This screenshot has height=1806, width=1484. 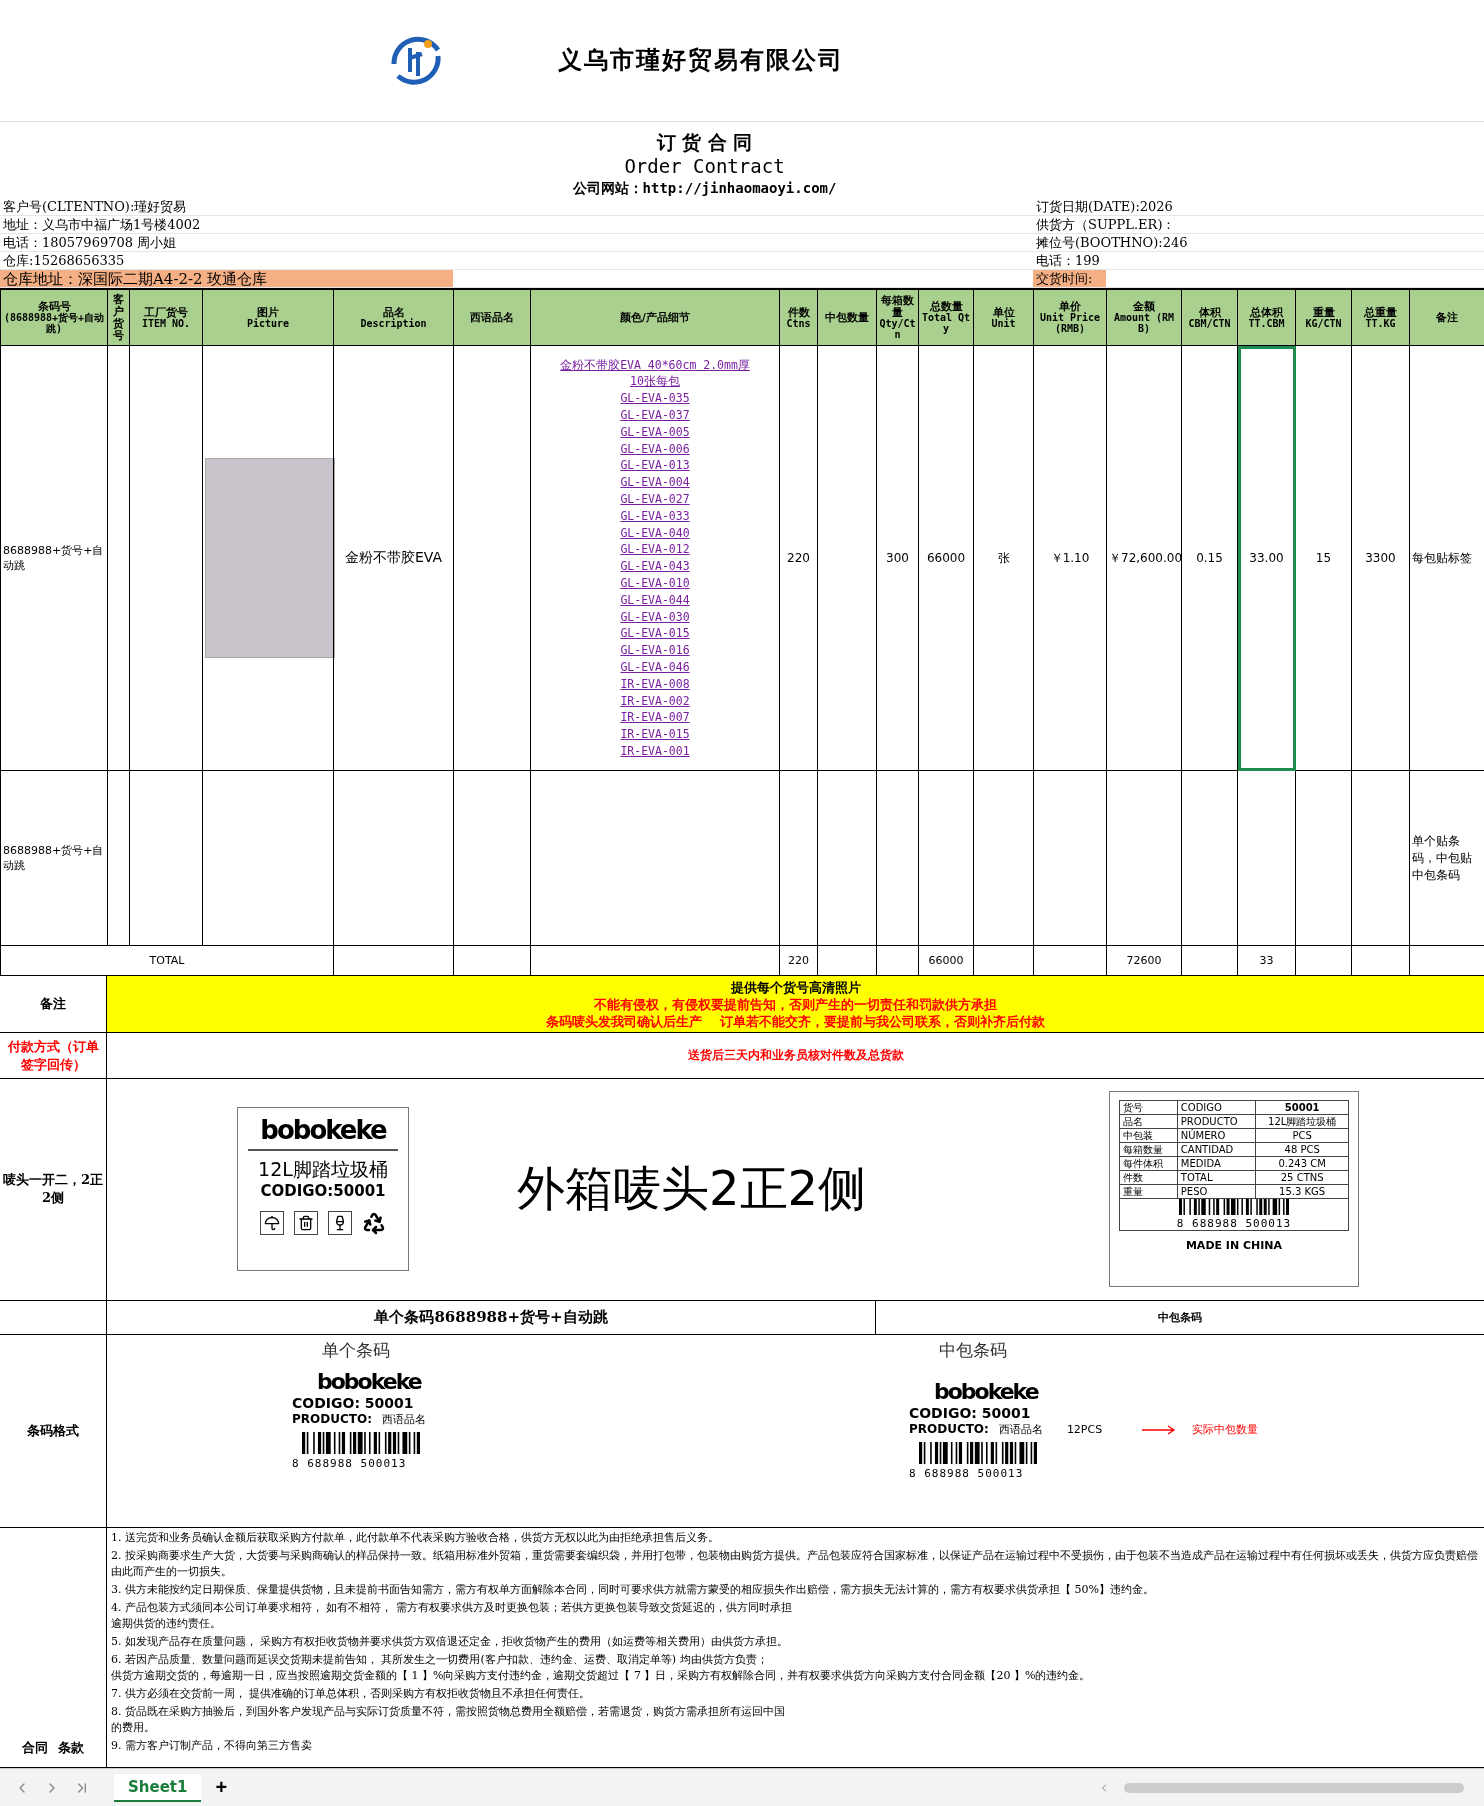 I want to click on column-header: 总重量 TT.KG, so click(x=1380, y=317).